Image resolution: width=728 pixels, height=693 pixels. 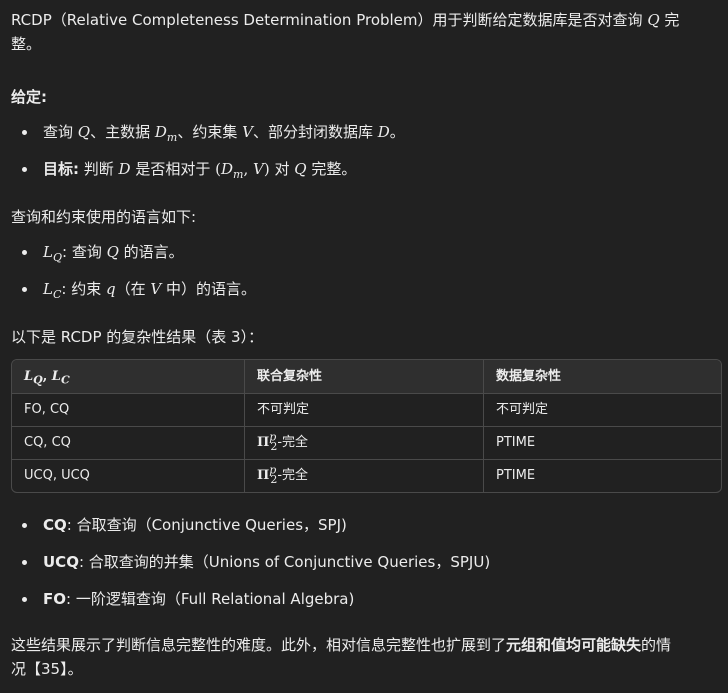 What do you see at coordinates (61, 169) in the screenshot?
I see `goal-label: 目标:` at bounding box center [61, 169].